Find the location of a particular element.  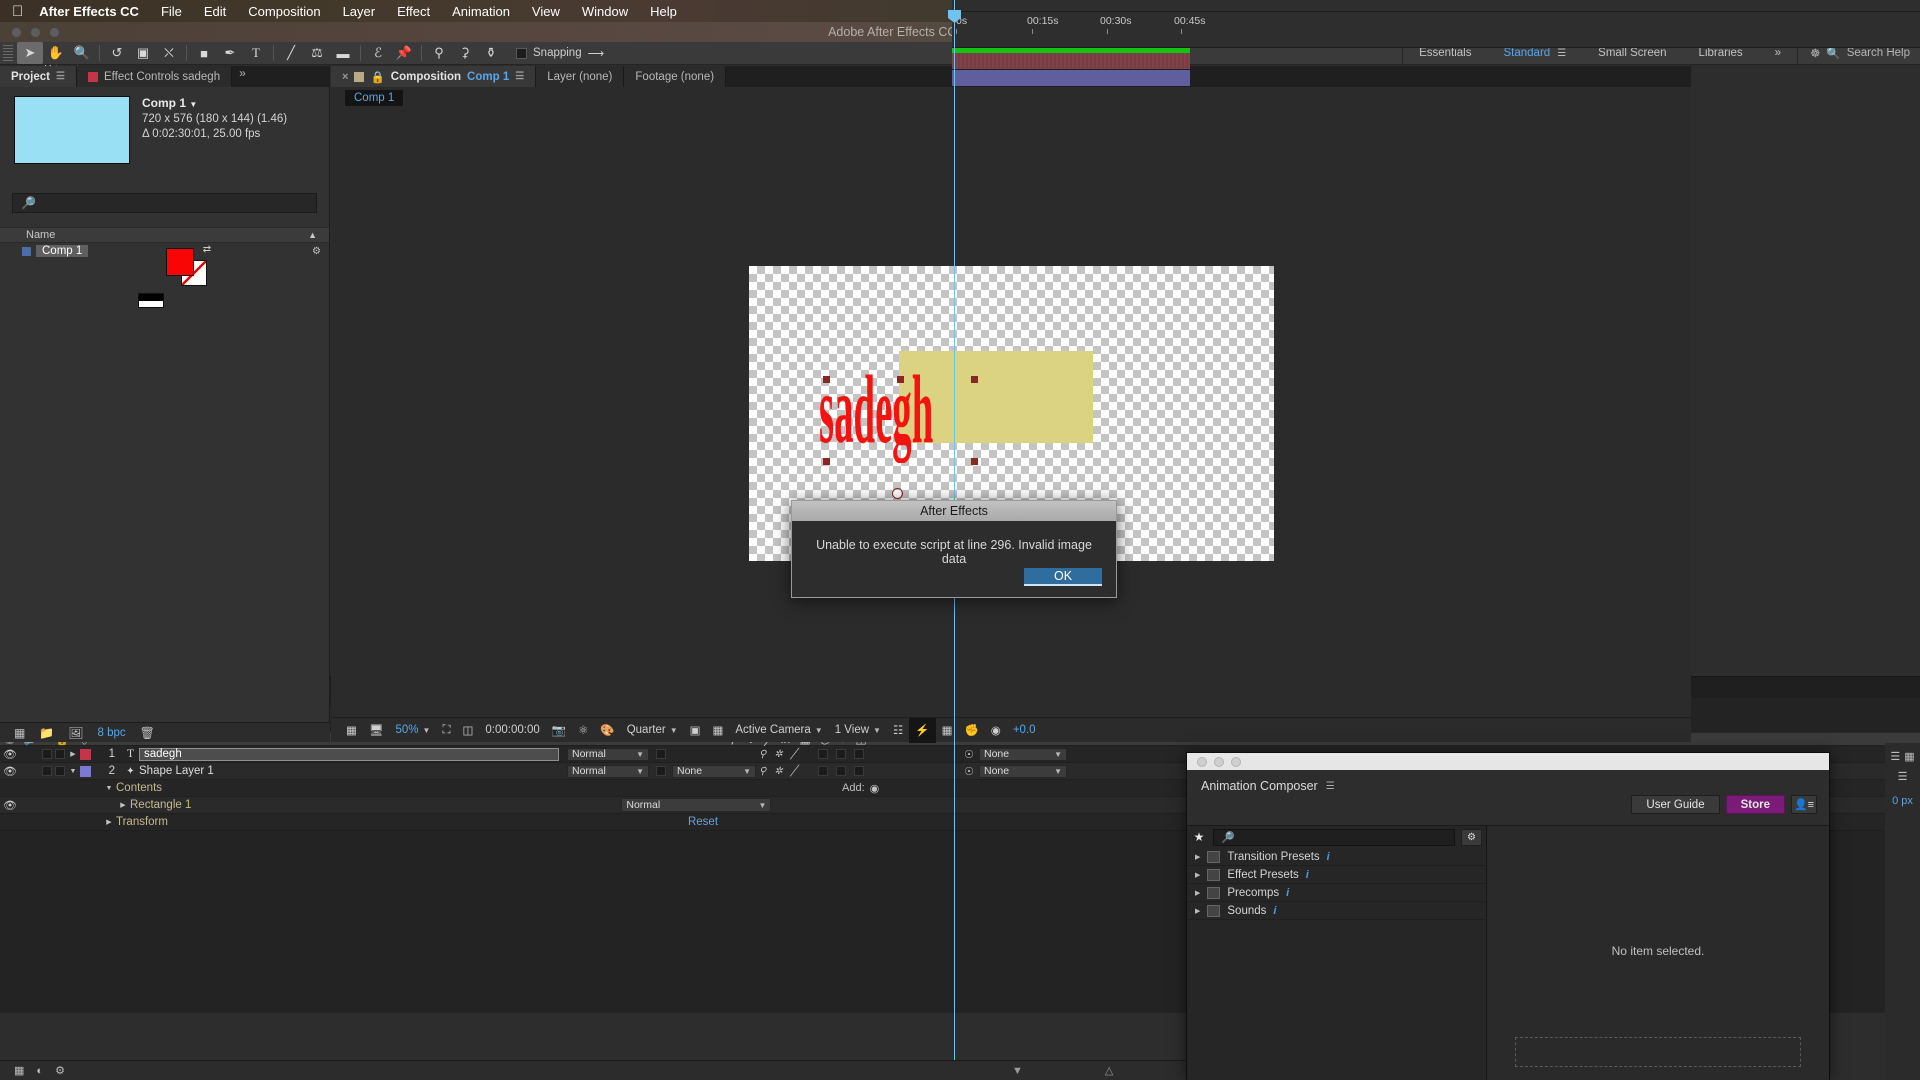

snapping-checkbox is located at coordinates (521, 53).